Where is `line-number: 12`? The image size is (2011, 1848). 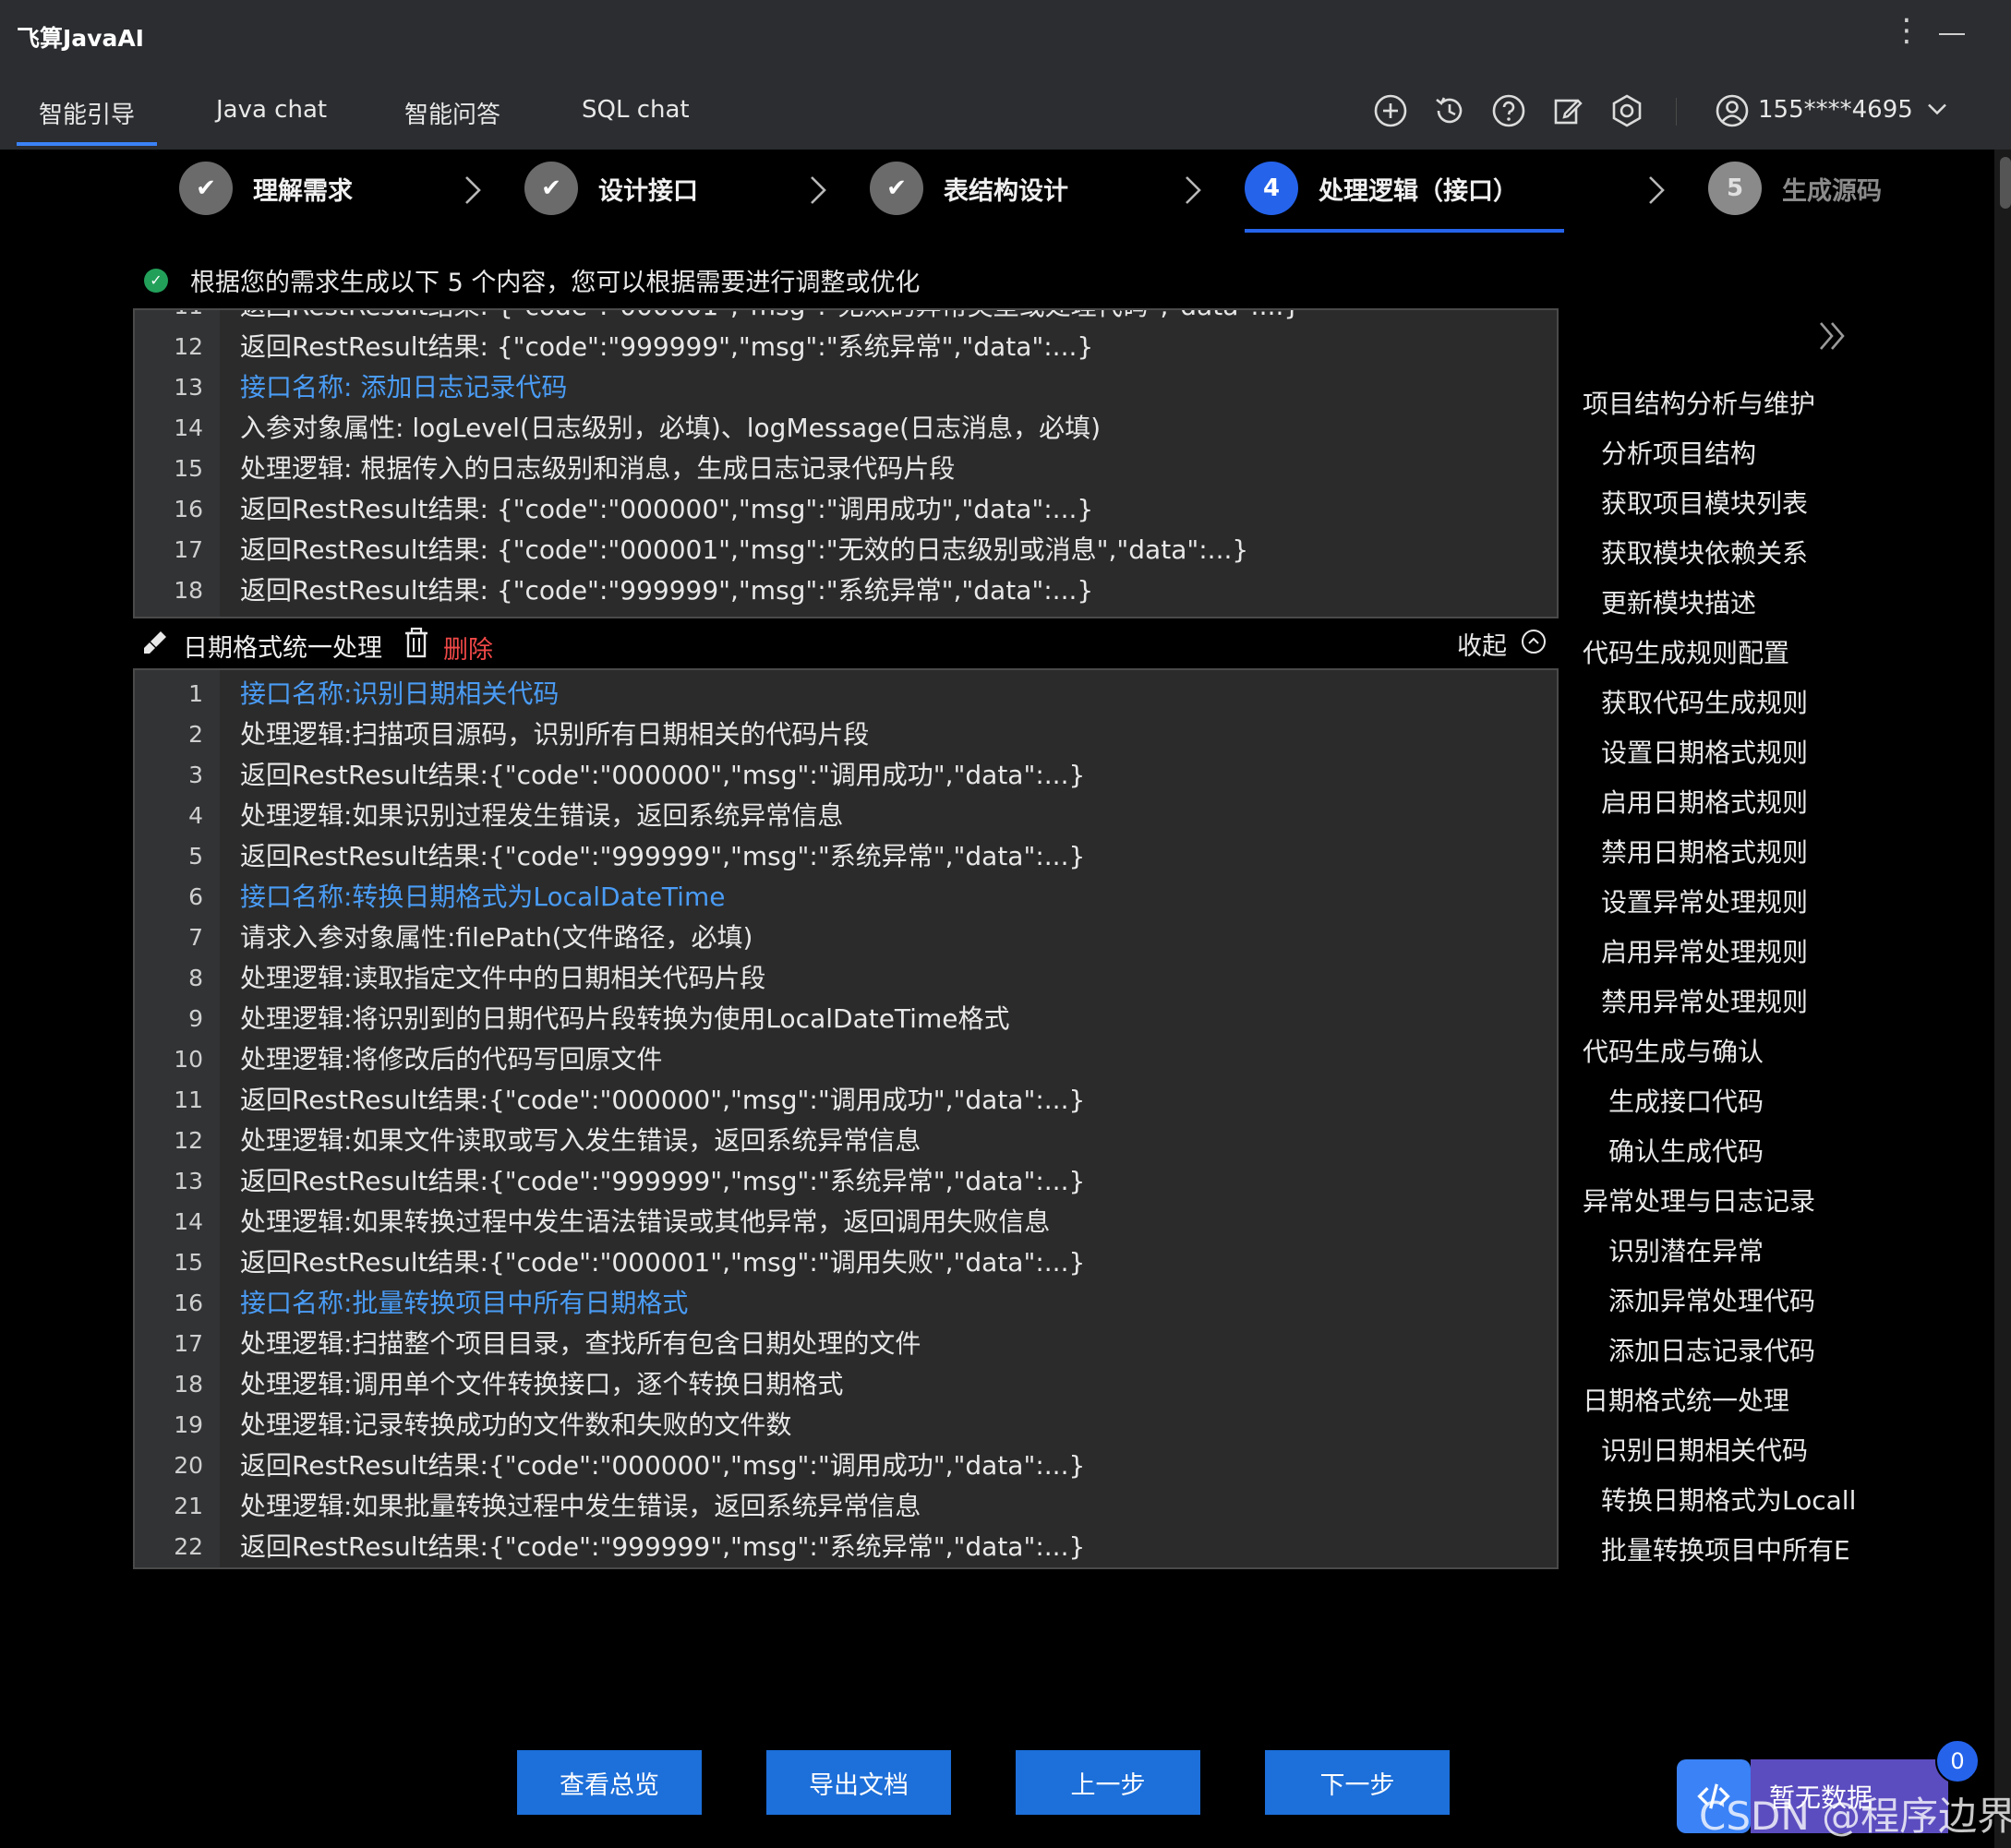
line-number: 12 is located at coordinates (188, 346).